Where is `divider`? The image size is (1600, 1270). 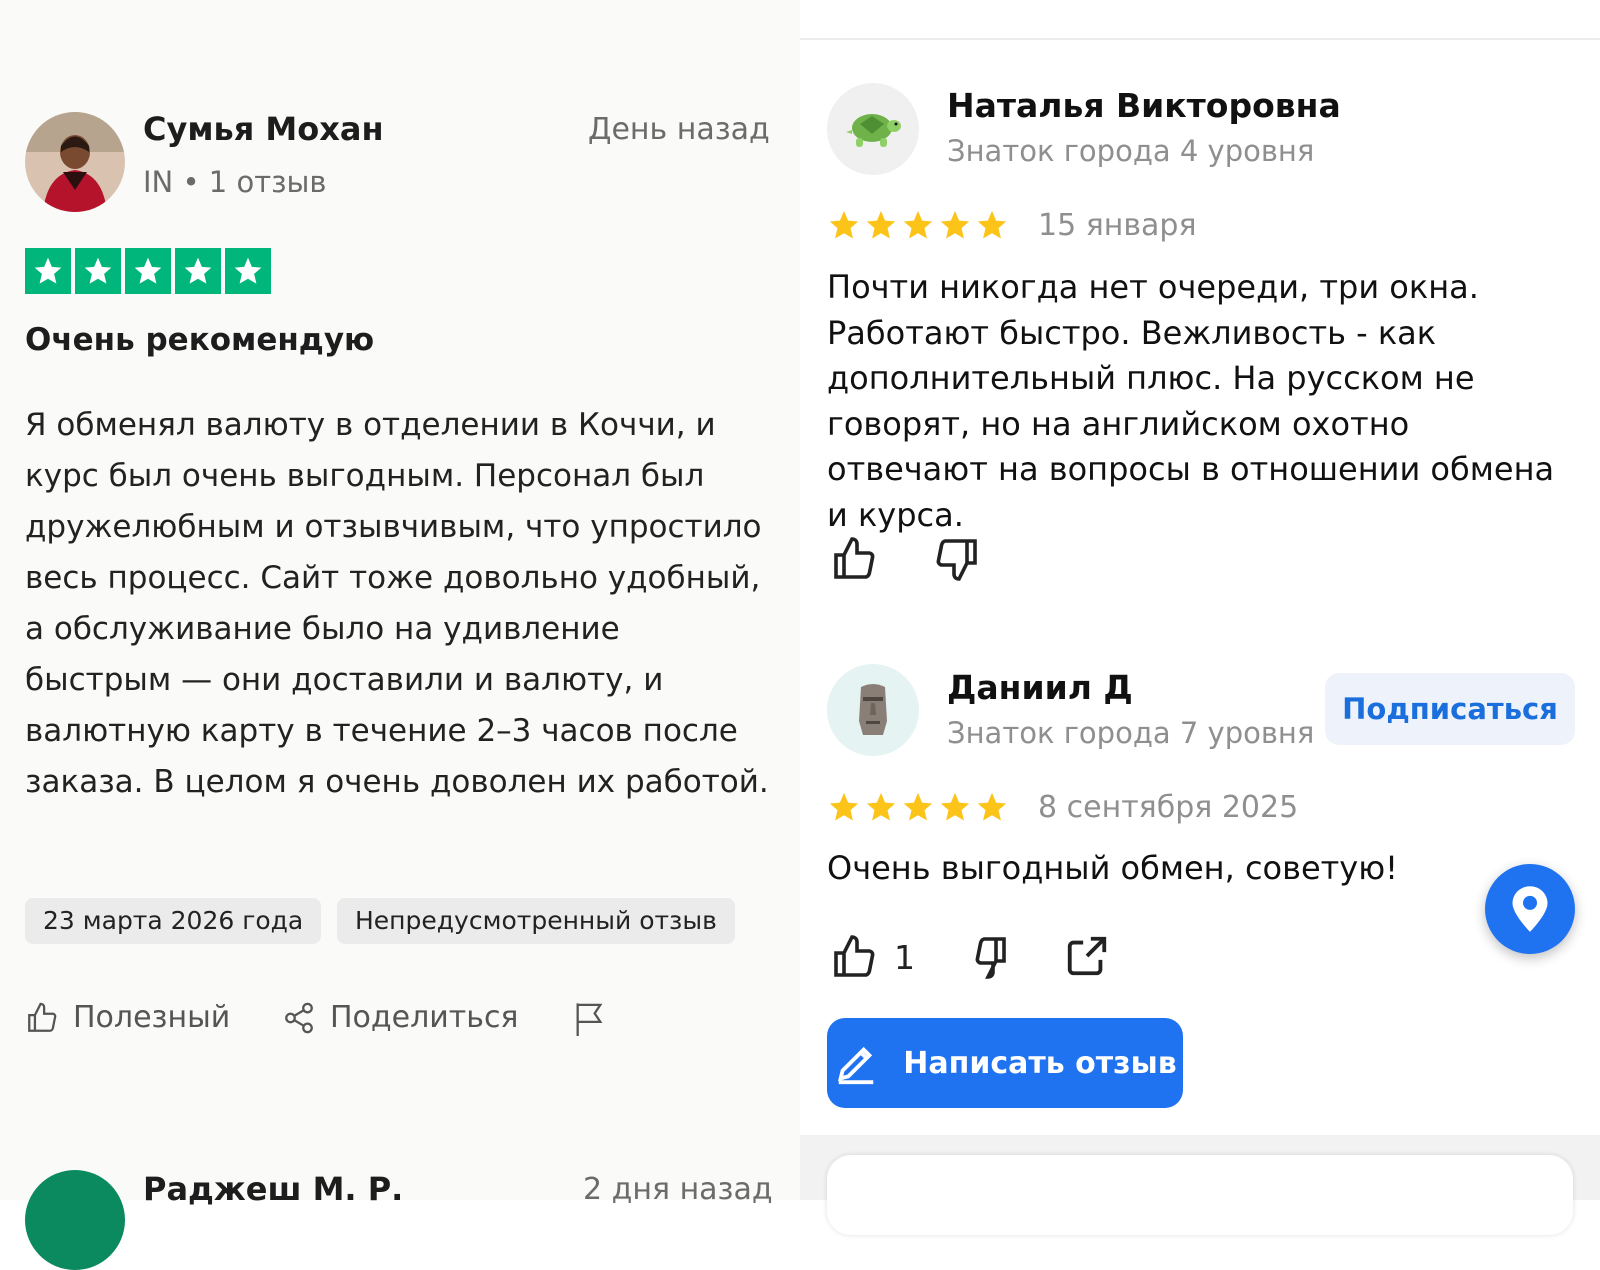 divider is located at coordinates (1200, 39).